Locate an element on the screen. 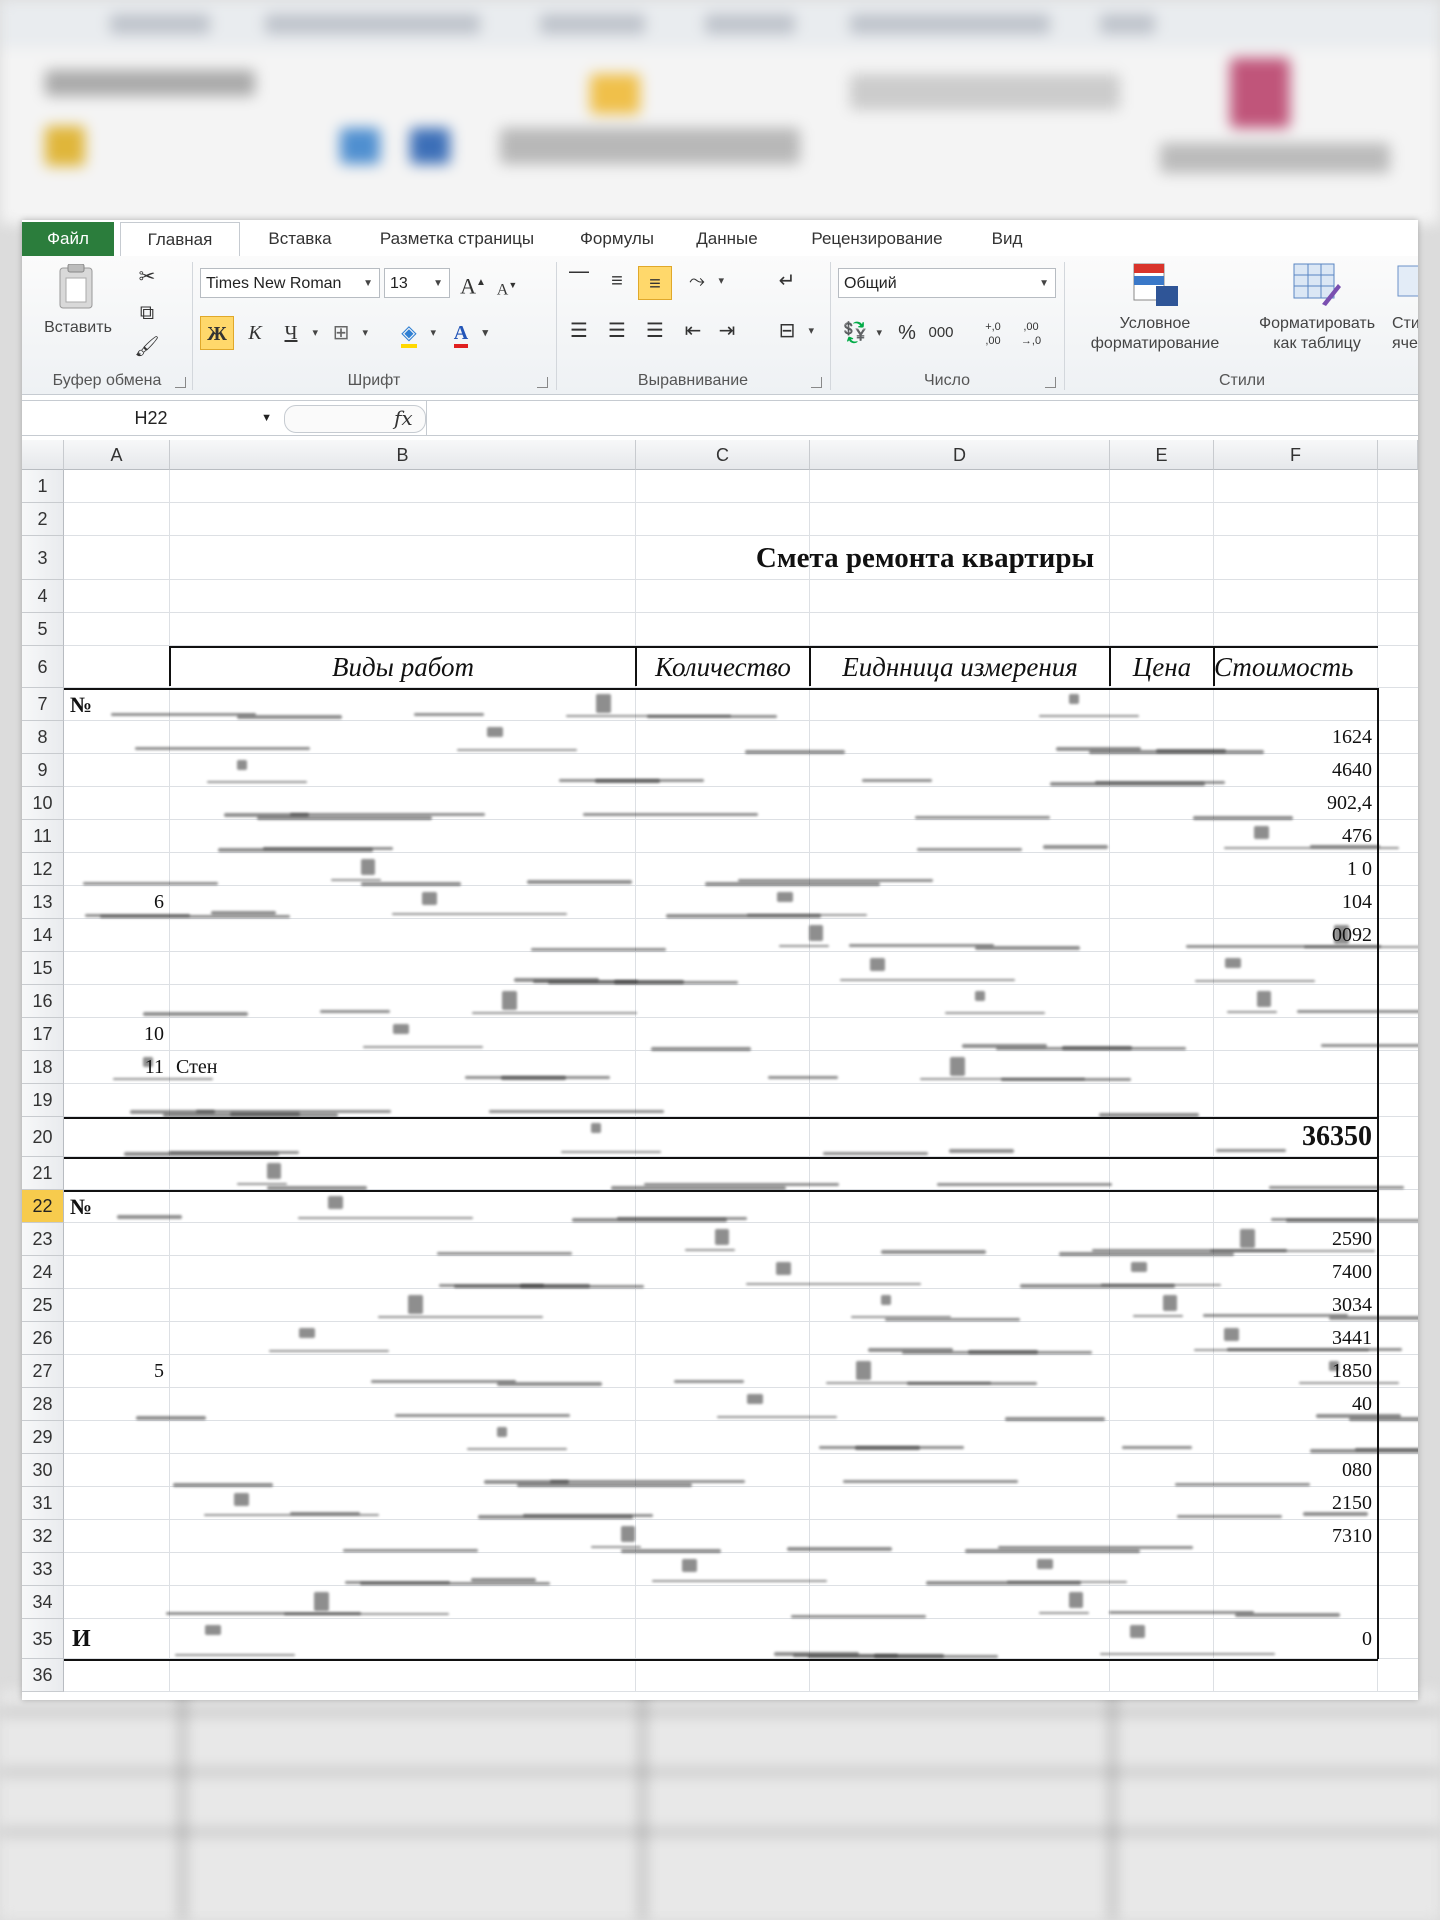 The image size is (1440, 1920). row-header-10: 10 is located at coordinates (43, 803).